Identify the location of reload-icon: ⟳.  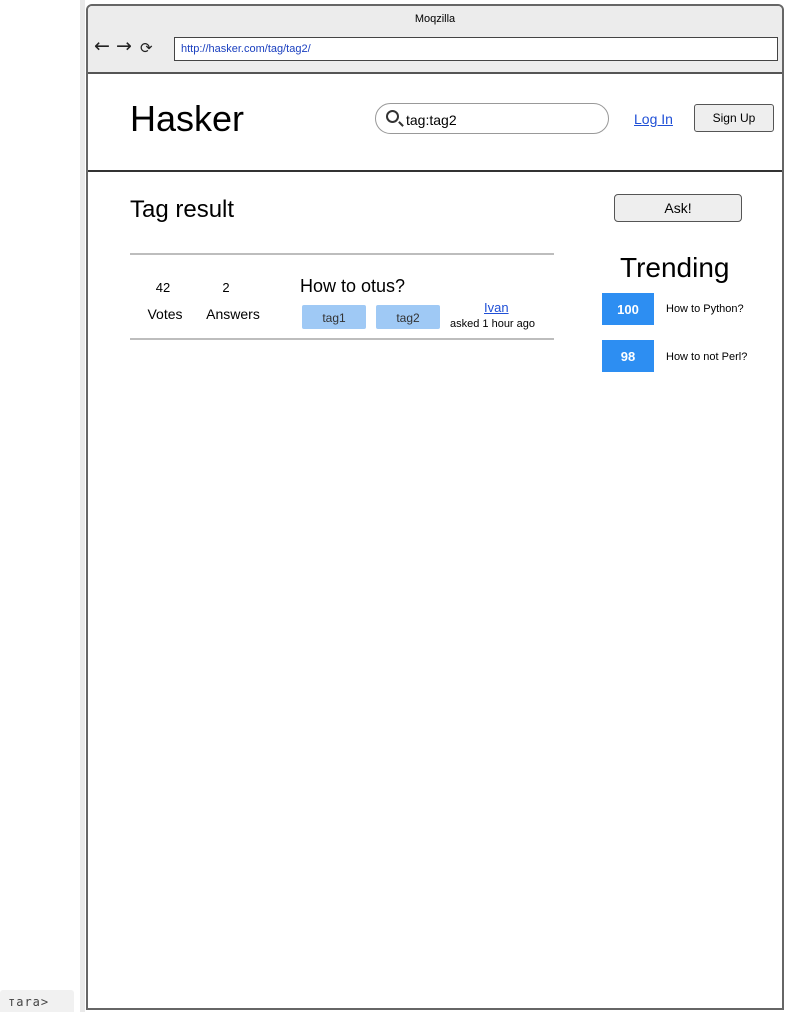
(146, 48).